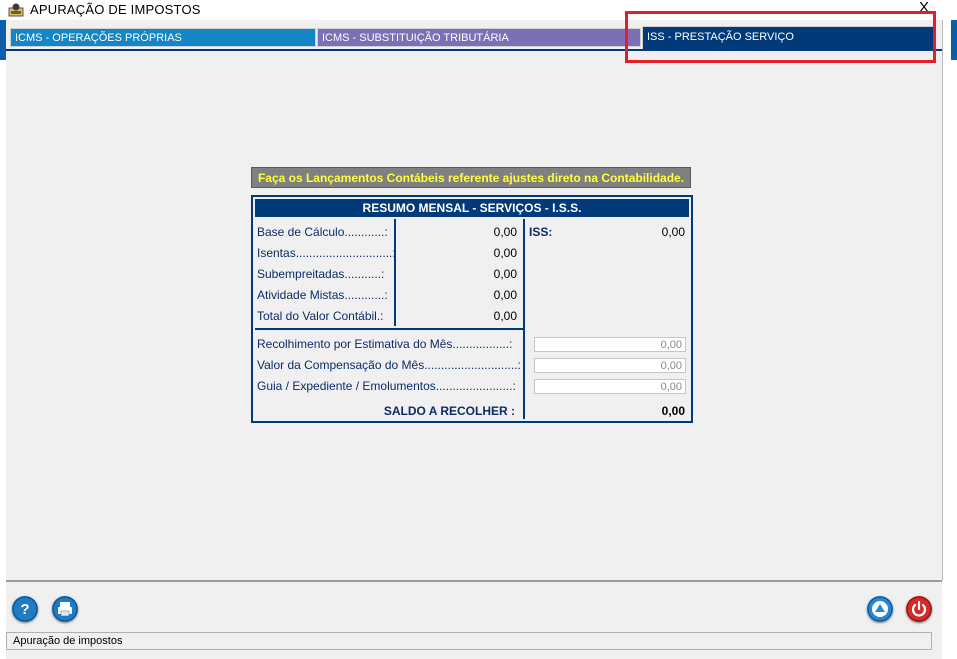  Describe the element at coordinates (924, 8) in the screenshot. I see `close-icon: X` at that location.